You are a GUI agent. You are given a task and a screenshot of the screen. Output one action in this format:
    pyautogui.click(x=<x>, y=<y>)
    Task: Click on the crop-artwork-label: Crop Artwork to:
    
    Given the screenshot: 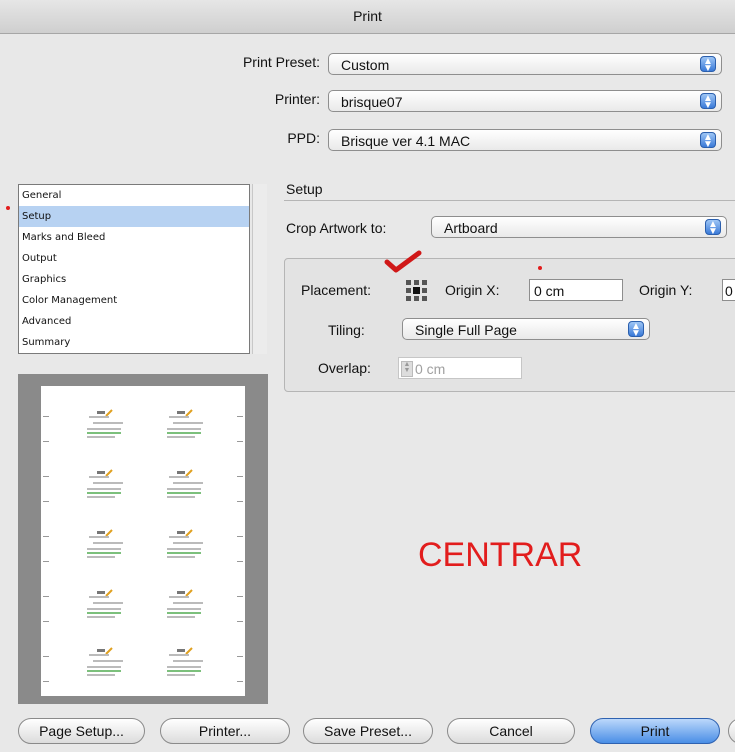 What is the action you would take?
    pyautogui.click(x=336, y=228)
    